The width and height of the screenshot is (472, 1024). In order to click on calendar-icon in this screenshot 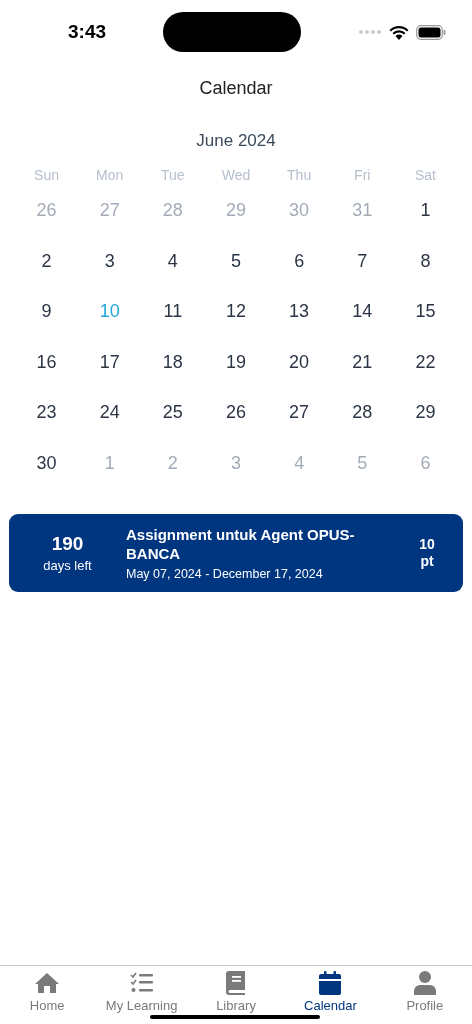, I will do `click(330, 983)`.